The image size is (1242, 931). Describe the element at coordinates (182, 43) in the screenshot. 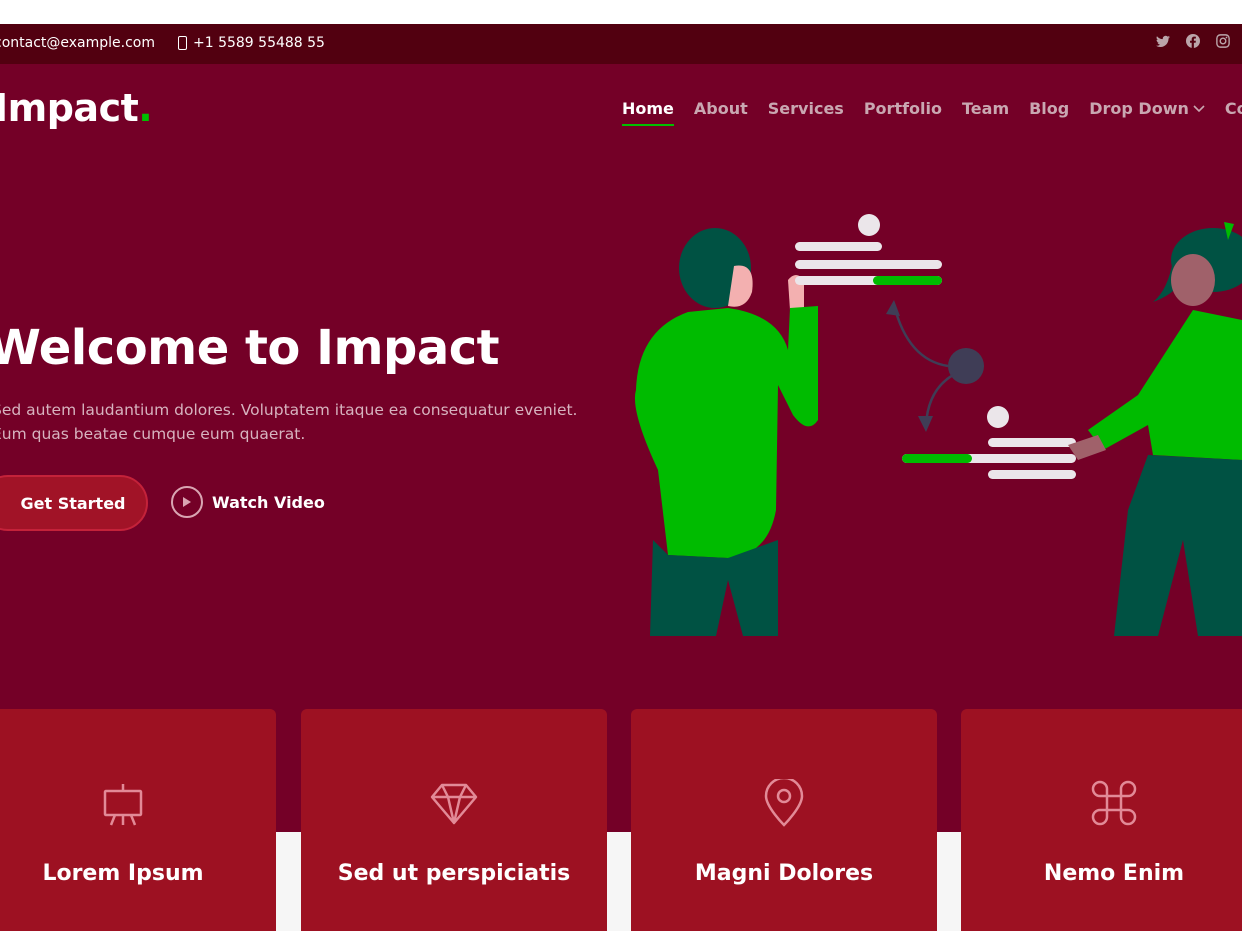

I see `phone-icon` at that location.